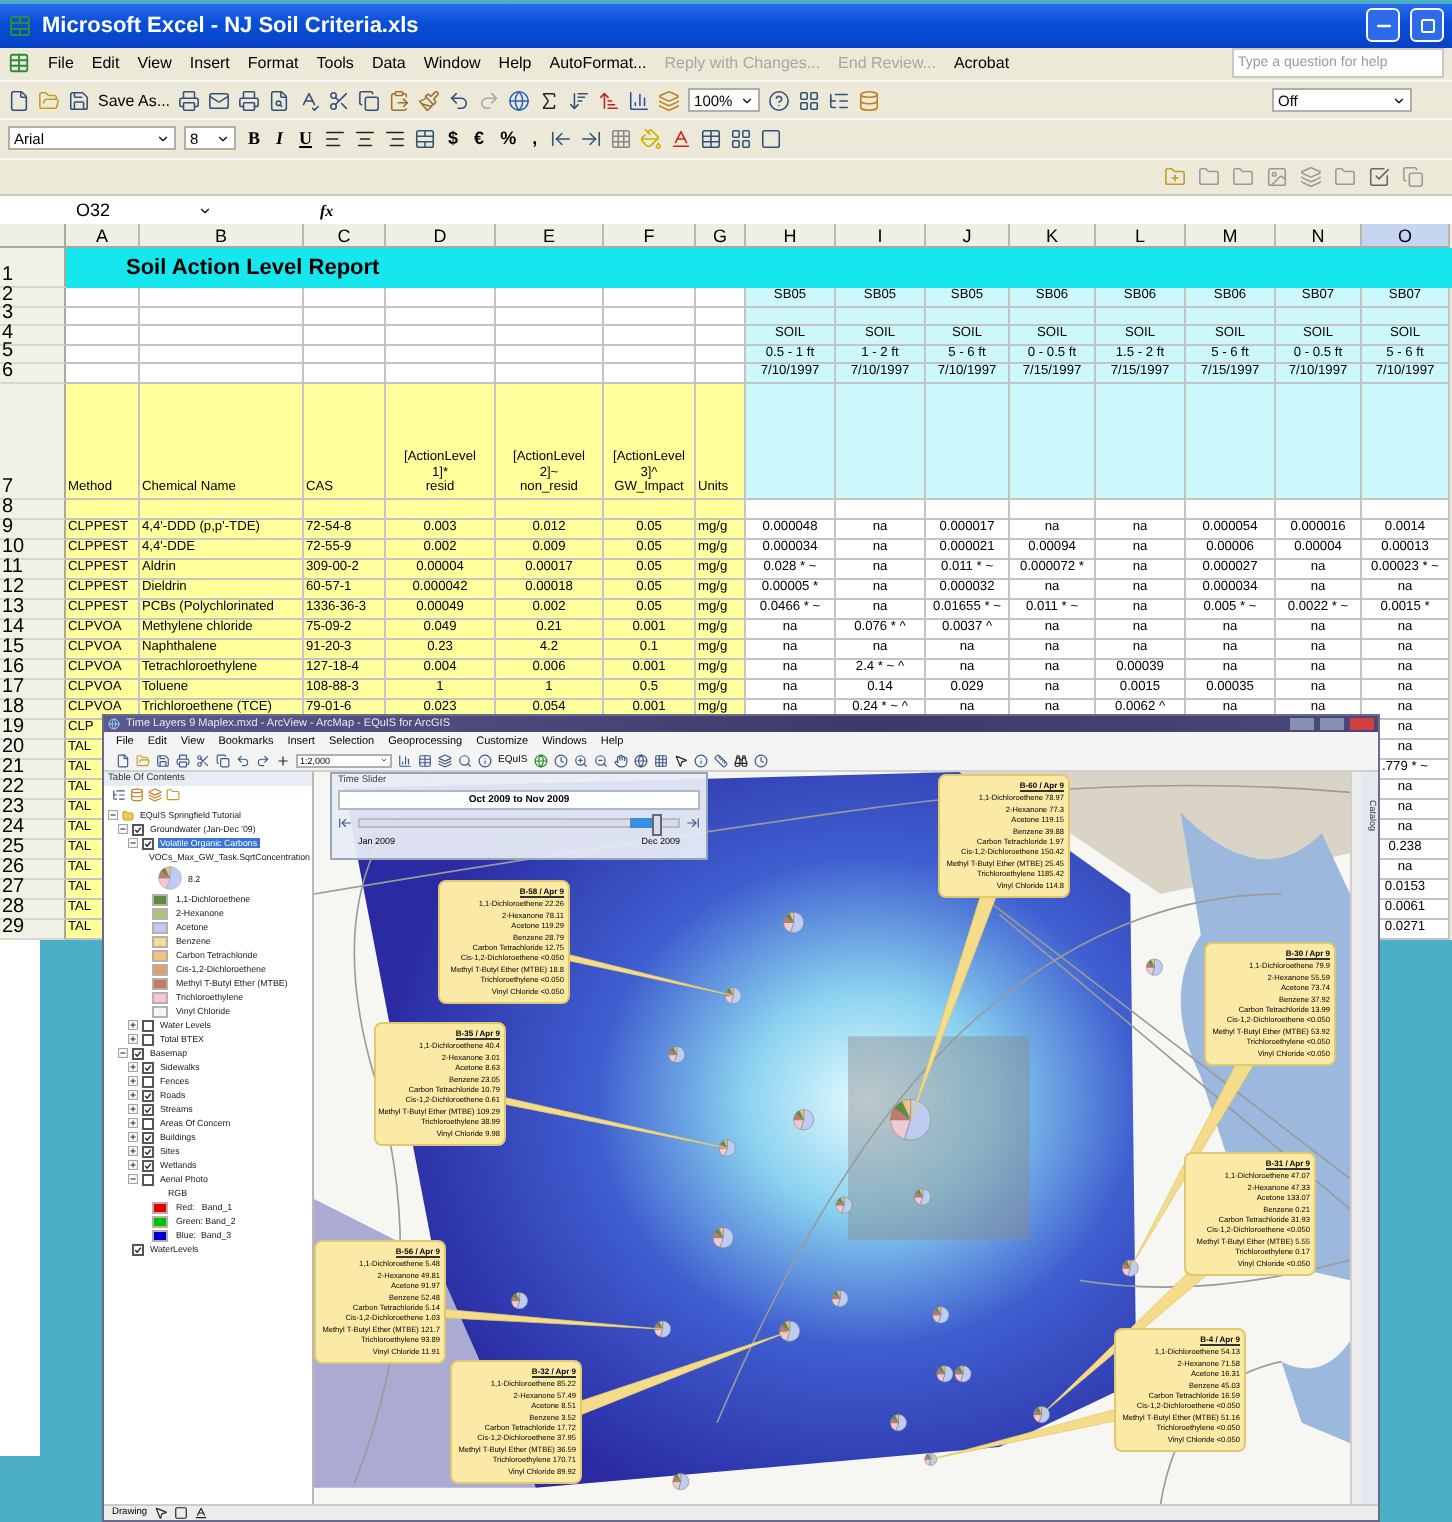 The width and height of the screenshot is (1452, 1522). I want to click on mail-icon, so click(219, 100).